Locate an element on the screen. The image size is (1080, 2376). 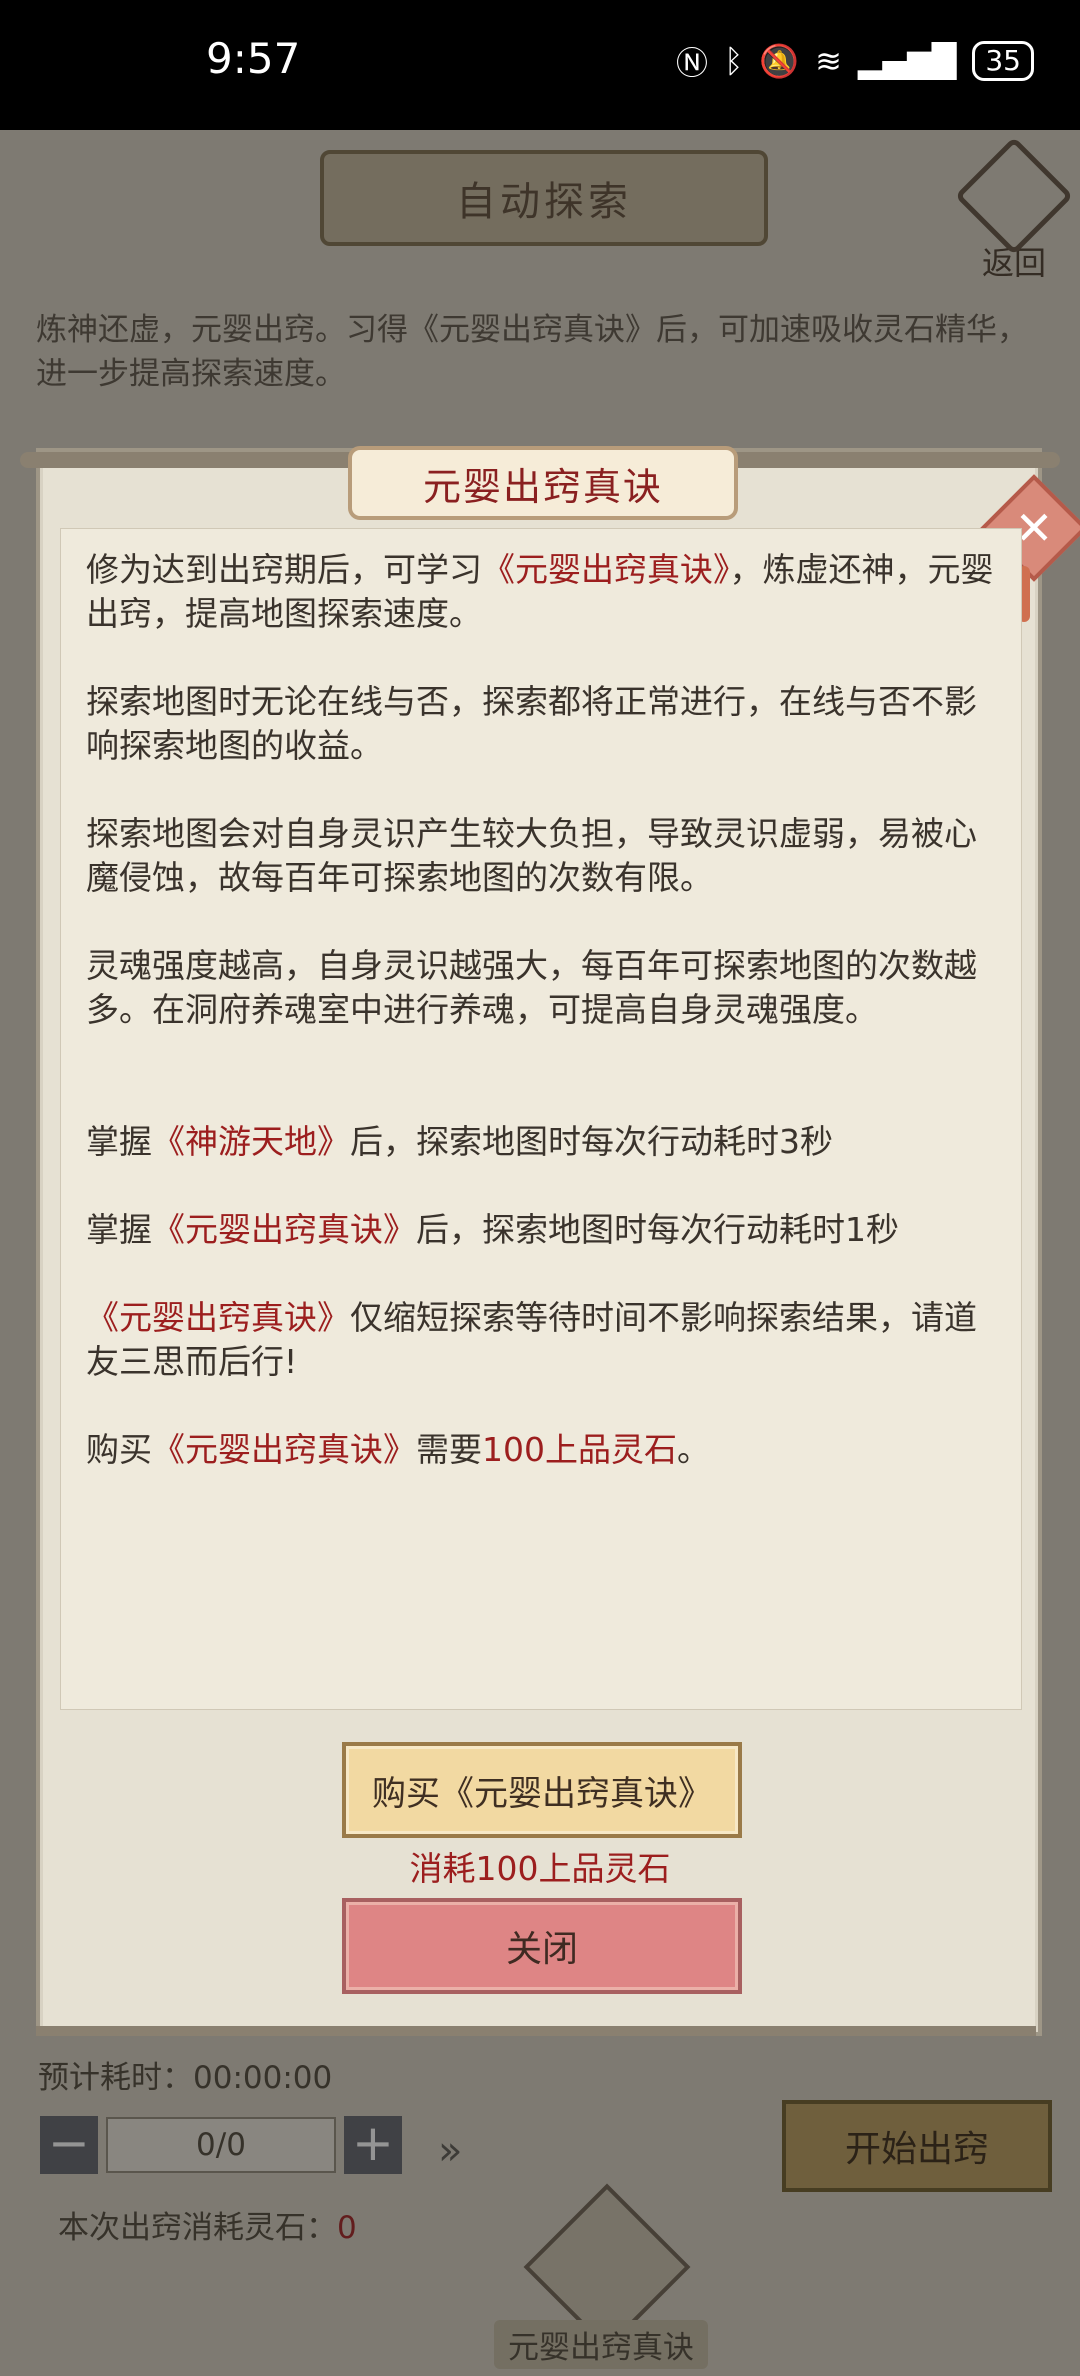
wifi-icon: ≋ is located at coordinates (828, 61).